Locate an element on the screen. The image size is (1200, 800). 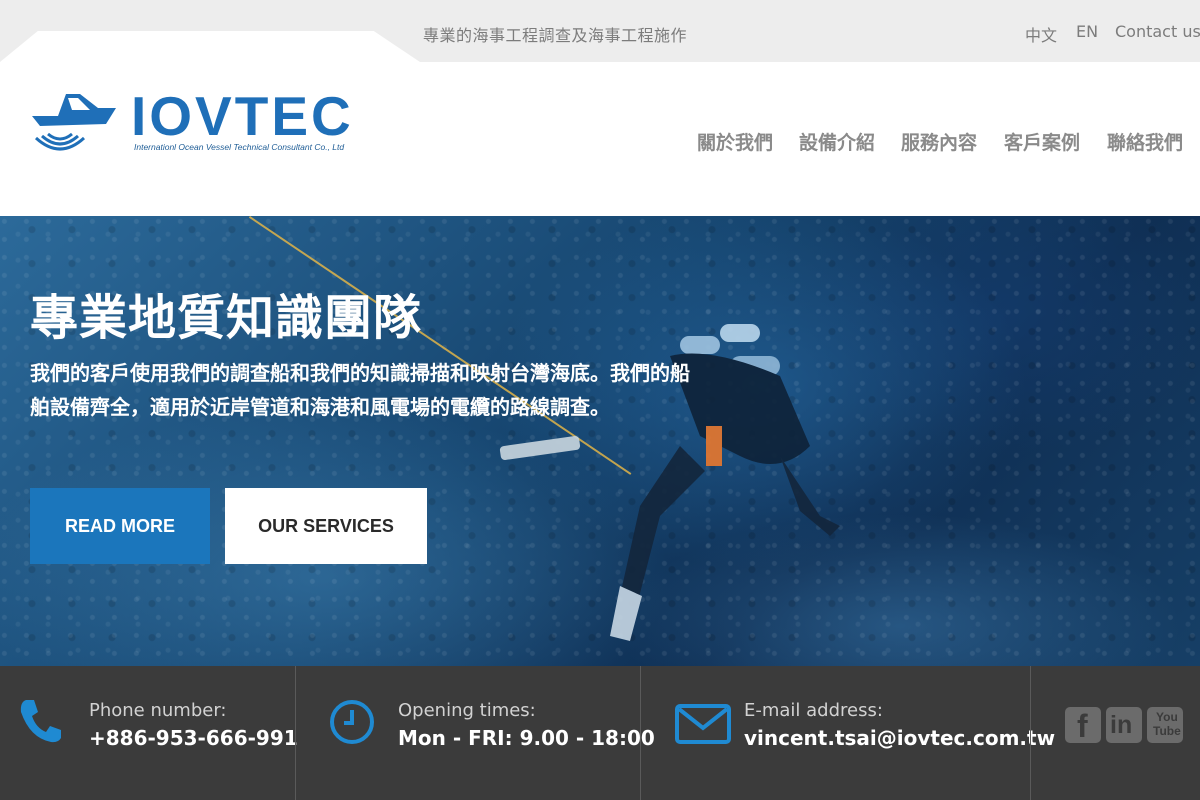
phone-label: Phone number: is located at coordinates (158, 710).